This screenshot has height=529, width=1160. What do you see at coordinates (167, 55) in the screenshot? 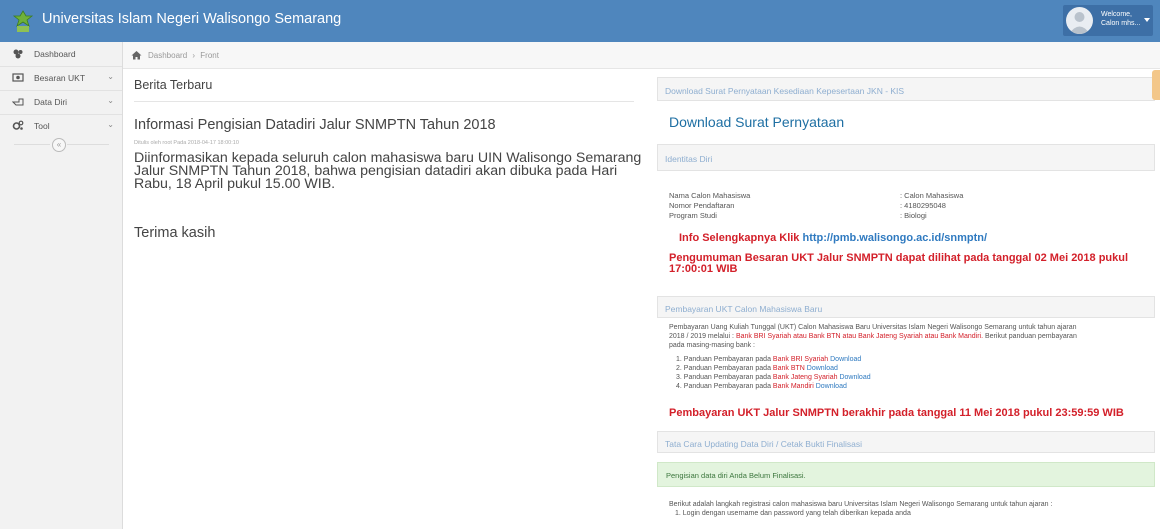
I see `breadcrumb-home-link: Dashboard` at bounding box center [167, 55].